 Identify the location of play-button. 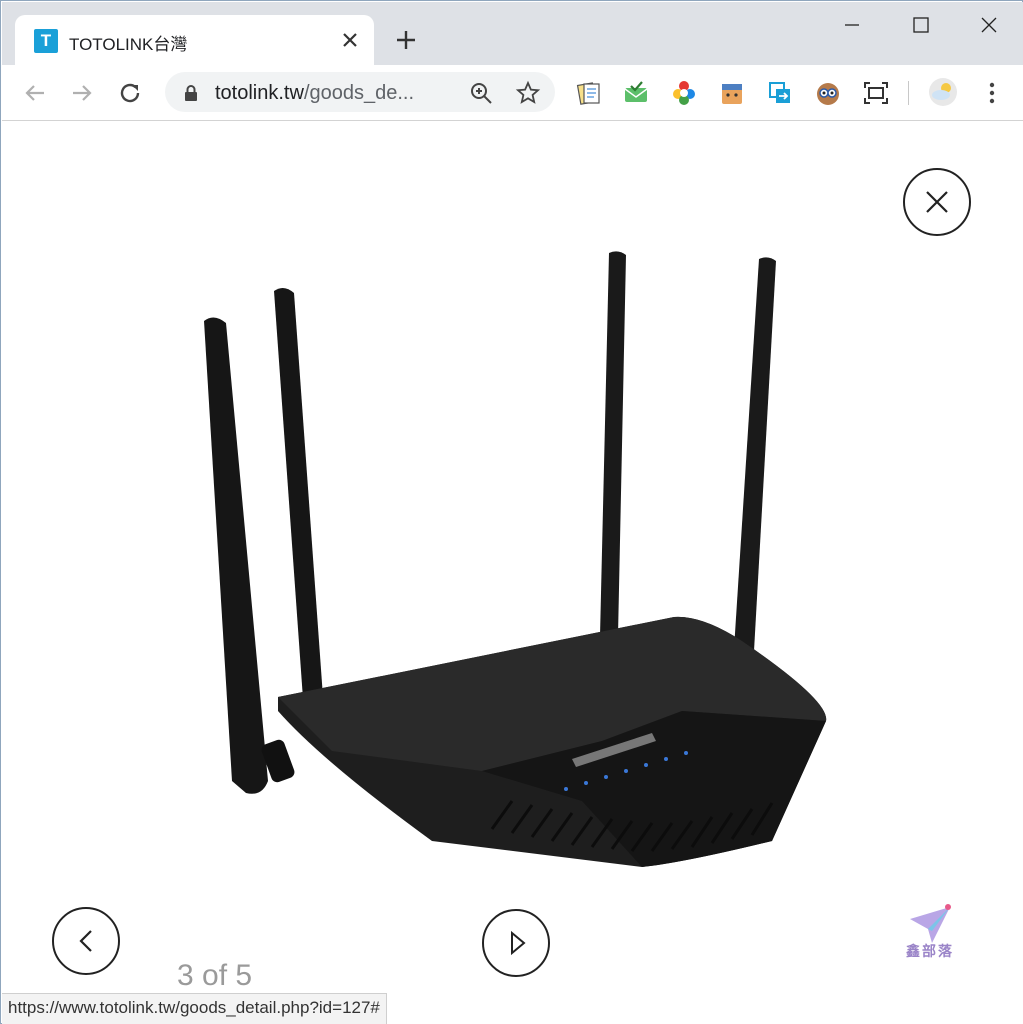
(516, 943).